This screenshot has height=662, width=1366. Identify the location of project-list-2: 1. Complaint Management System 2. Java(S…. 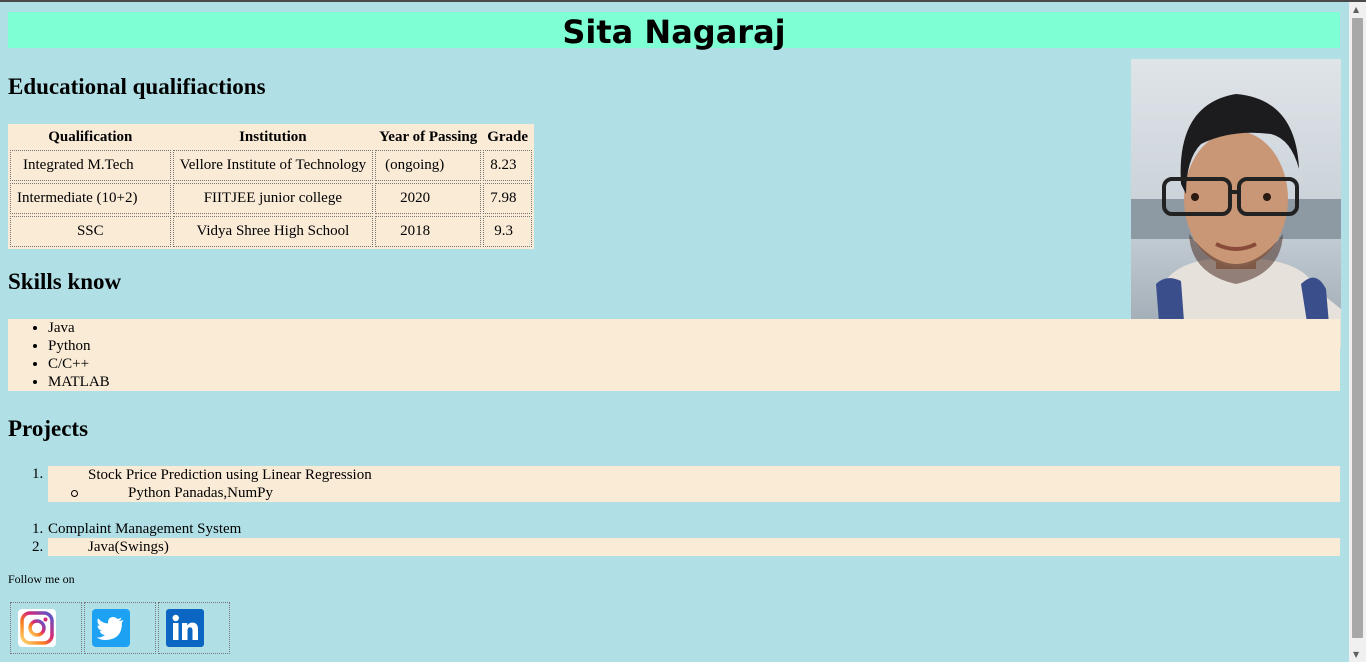
(674, 538).